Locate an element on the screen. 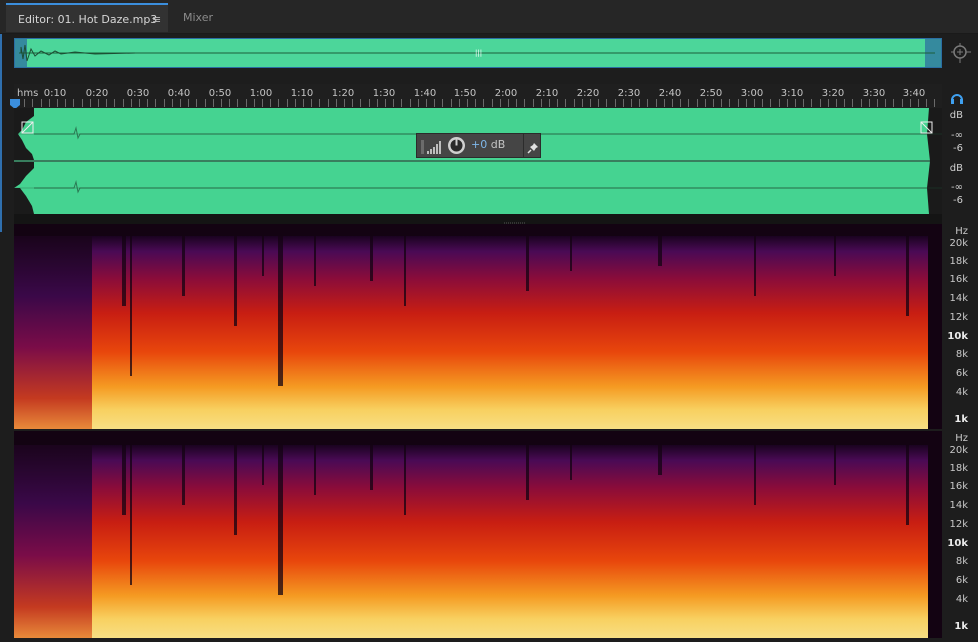 The width and height of the screenshot is (978, 642). volume-hud: +0 dB is located at coordinates (478, 145).